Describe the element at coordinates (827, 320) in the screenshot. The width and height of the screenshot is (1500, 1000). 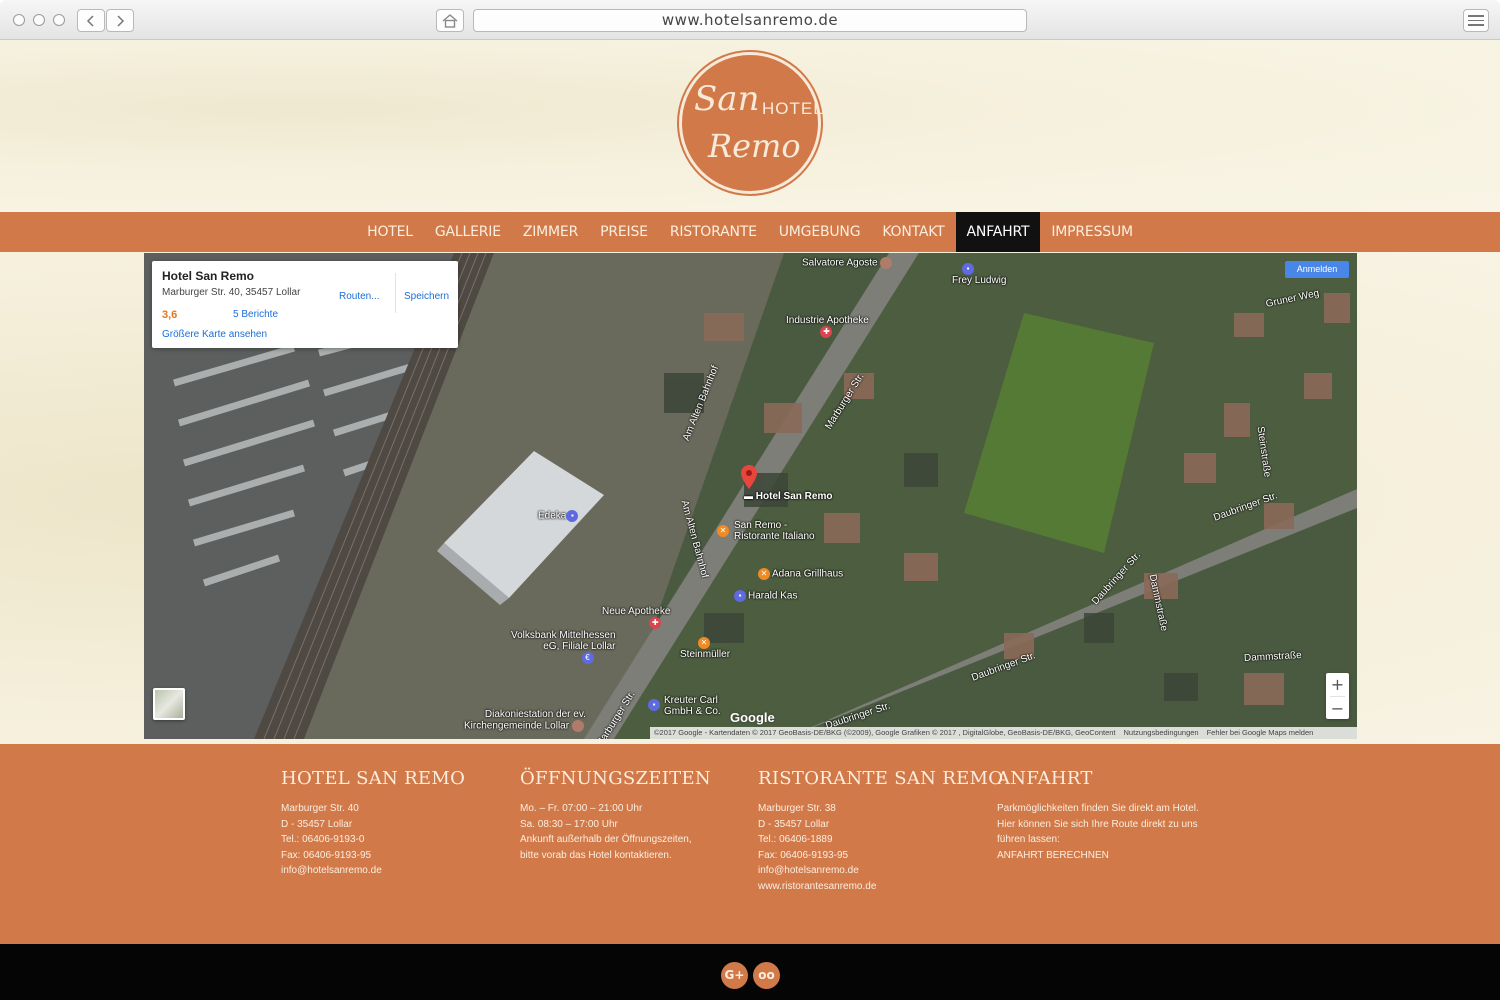
I see `poi-label: Industrie Apotheke` at that location.